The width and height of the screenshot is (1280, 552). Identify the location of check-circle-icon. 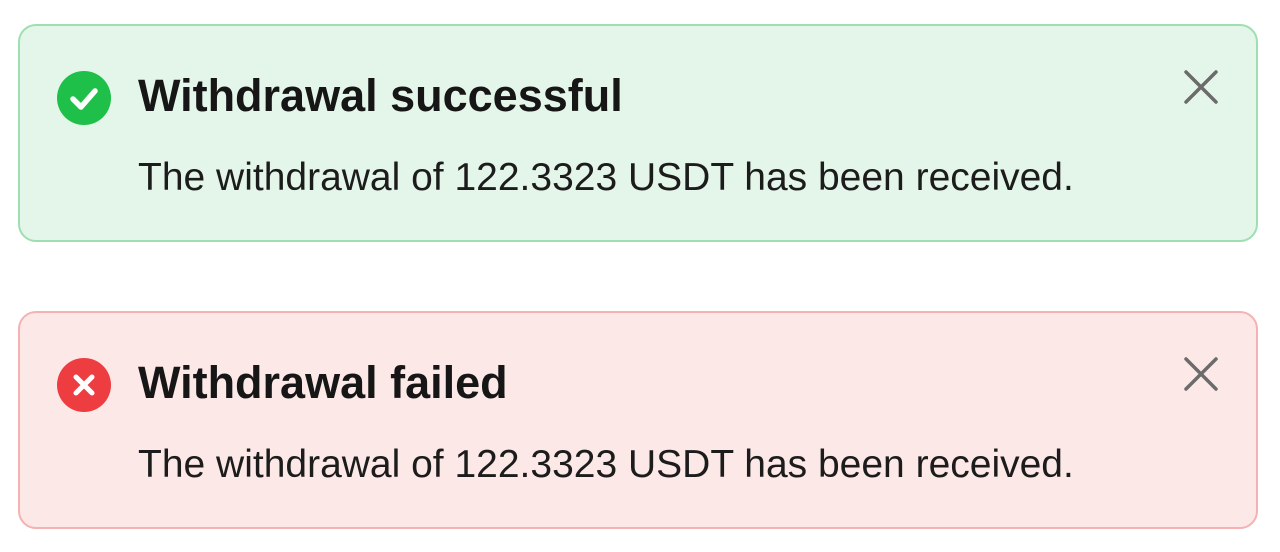
(84, 98).